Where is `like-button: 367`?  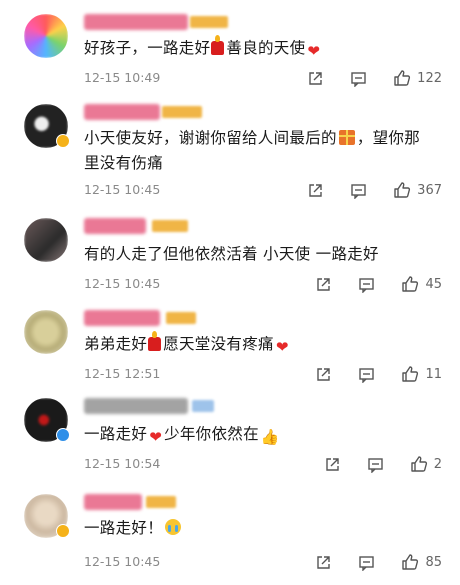
like-button: 367 is located at coordinates (417, 190).